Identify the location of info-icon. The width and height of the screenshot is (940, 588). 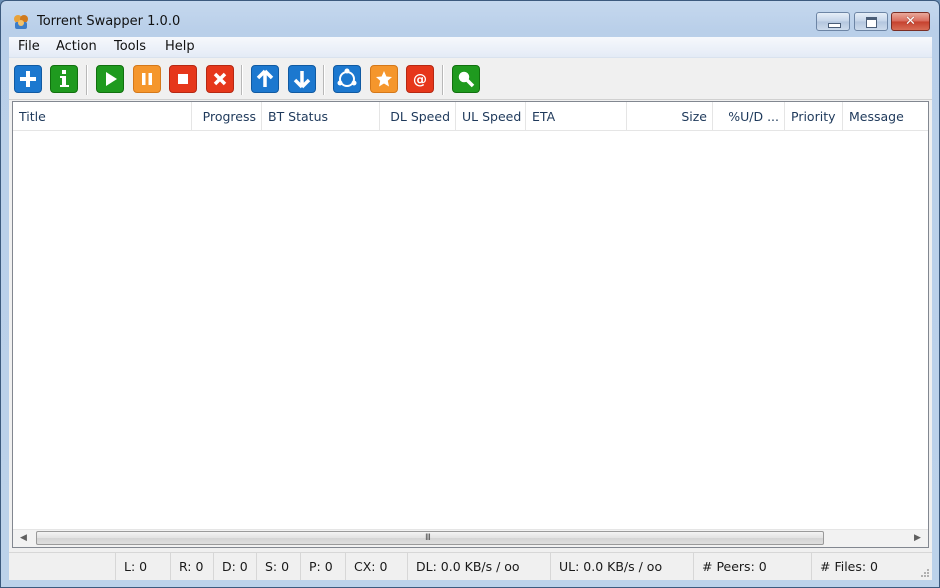
(64, 78).